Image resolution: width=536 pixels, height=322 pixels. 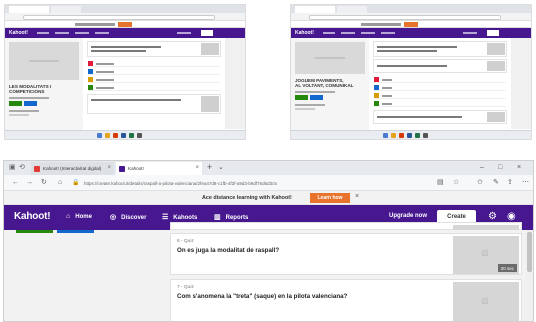 I want to click on thumb-kahoot-details: JOGUEM PAVIMENTS, AL VOLTANT, COMUNIKAL, so click(x=330, y=85).